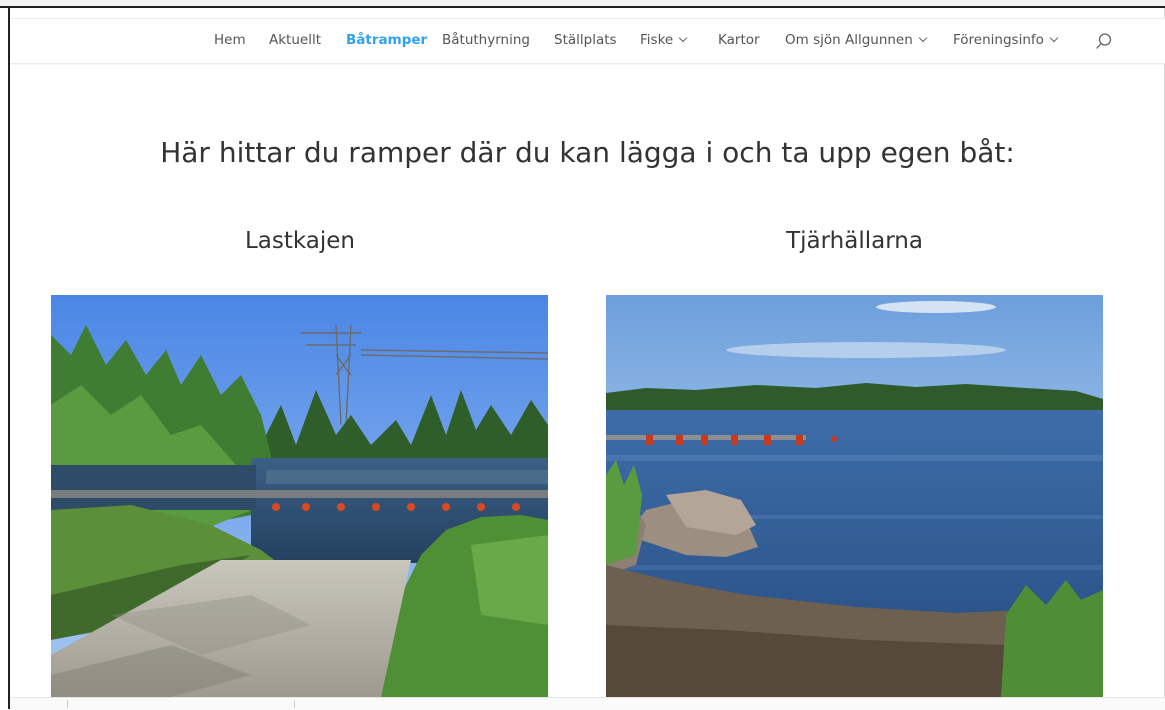 The image size is (1165, 710). Describe the element at coordinates (295, 40) in the screenshot. I see `nav-item-aktuellt: Aktuellt` at that location.